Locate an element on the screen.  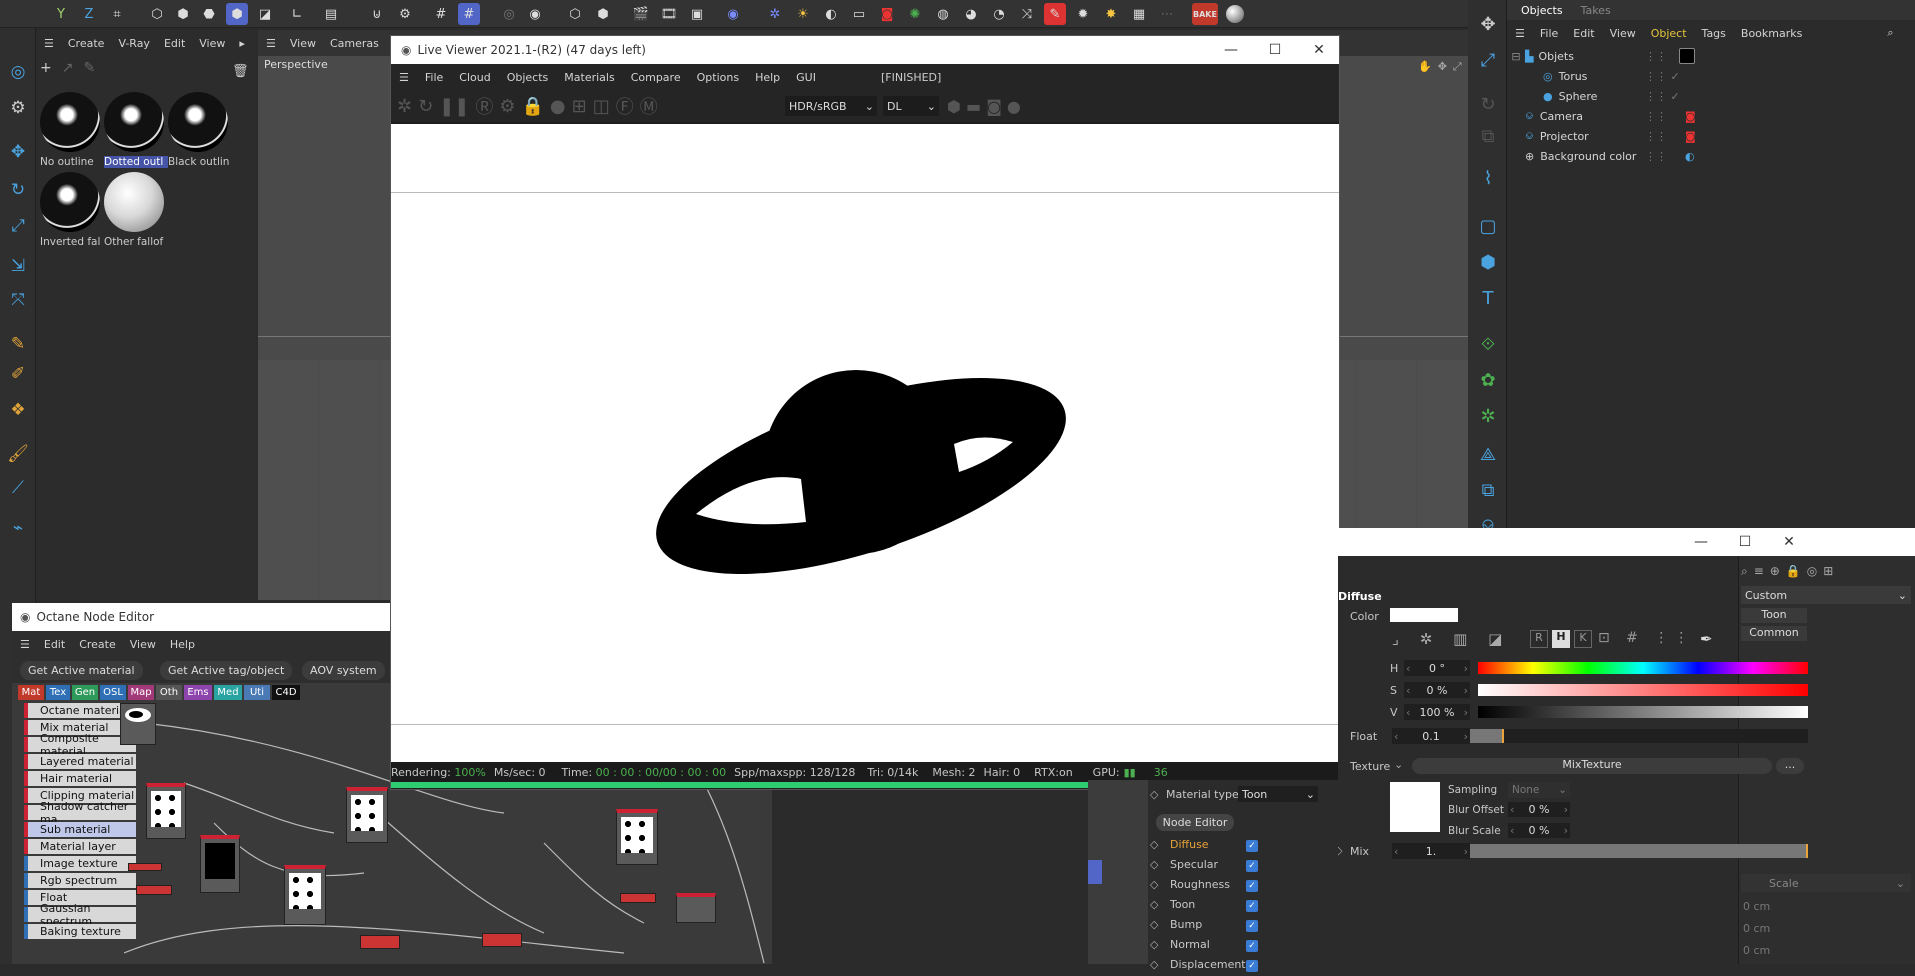
tab-objects: Objects is located at coordinates (1542, 10).